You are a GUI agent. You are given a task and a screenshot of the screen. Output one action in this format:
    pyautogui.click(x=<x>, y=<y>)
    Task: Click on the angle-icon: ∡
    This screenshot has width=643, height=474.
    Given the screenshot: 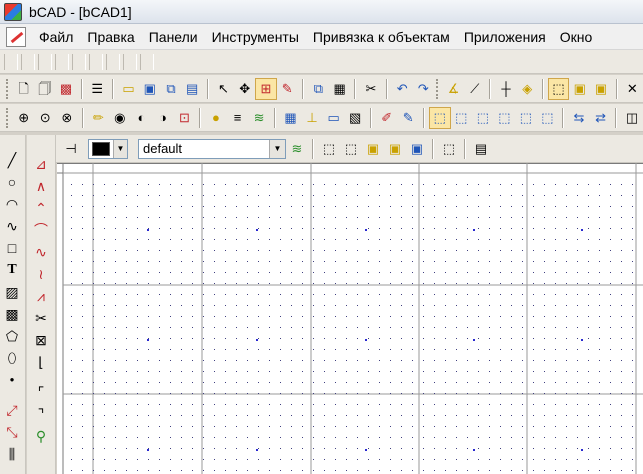 What is the action you would take?
    pyautogui.click(x=453, y=89)
    